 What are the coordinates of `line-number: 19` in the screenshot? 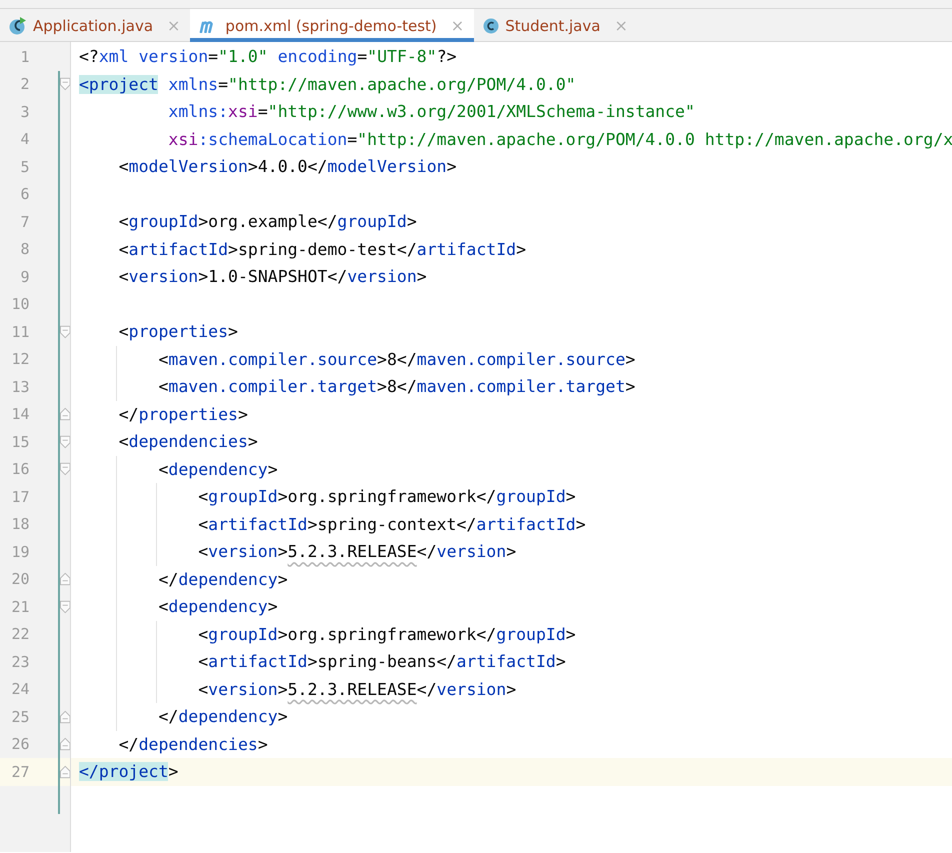 It's located at (20, 551).